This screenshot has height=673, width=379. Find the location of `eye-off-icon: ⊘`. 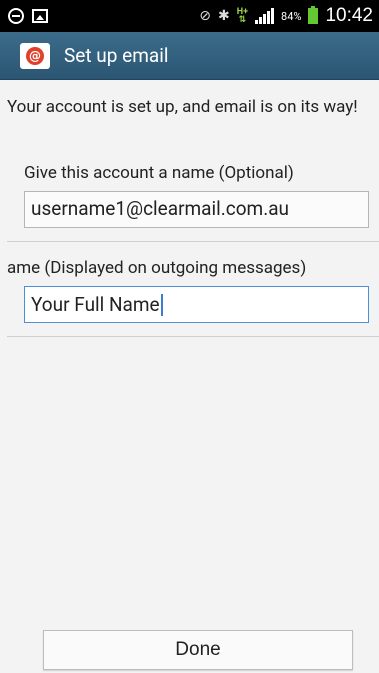

eye-off-icon: ⊘ is located at coordinates (205, 16).